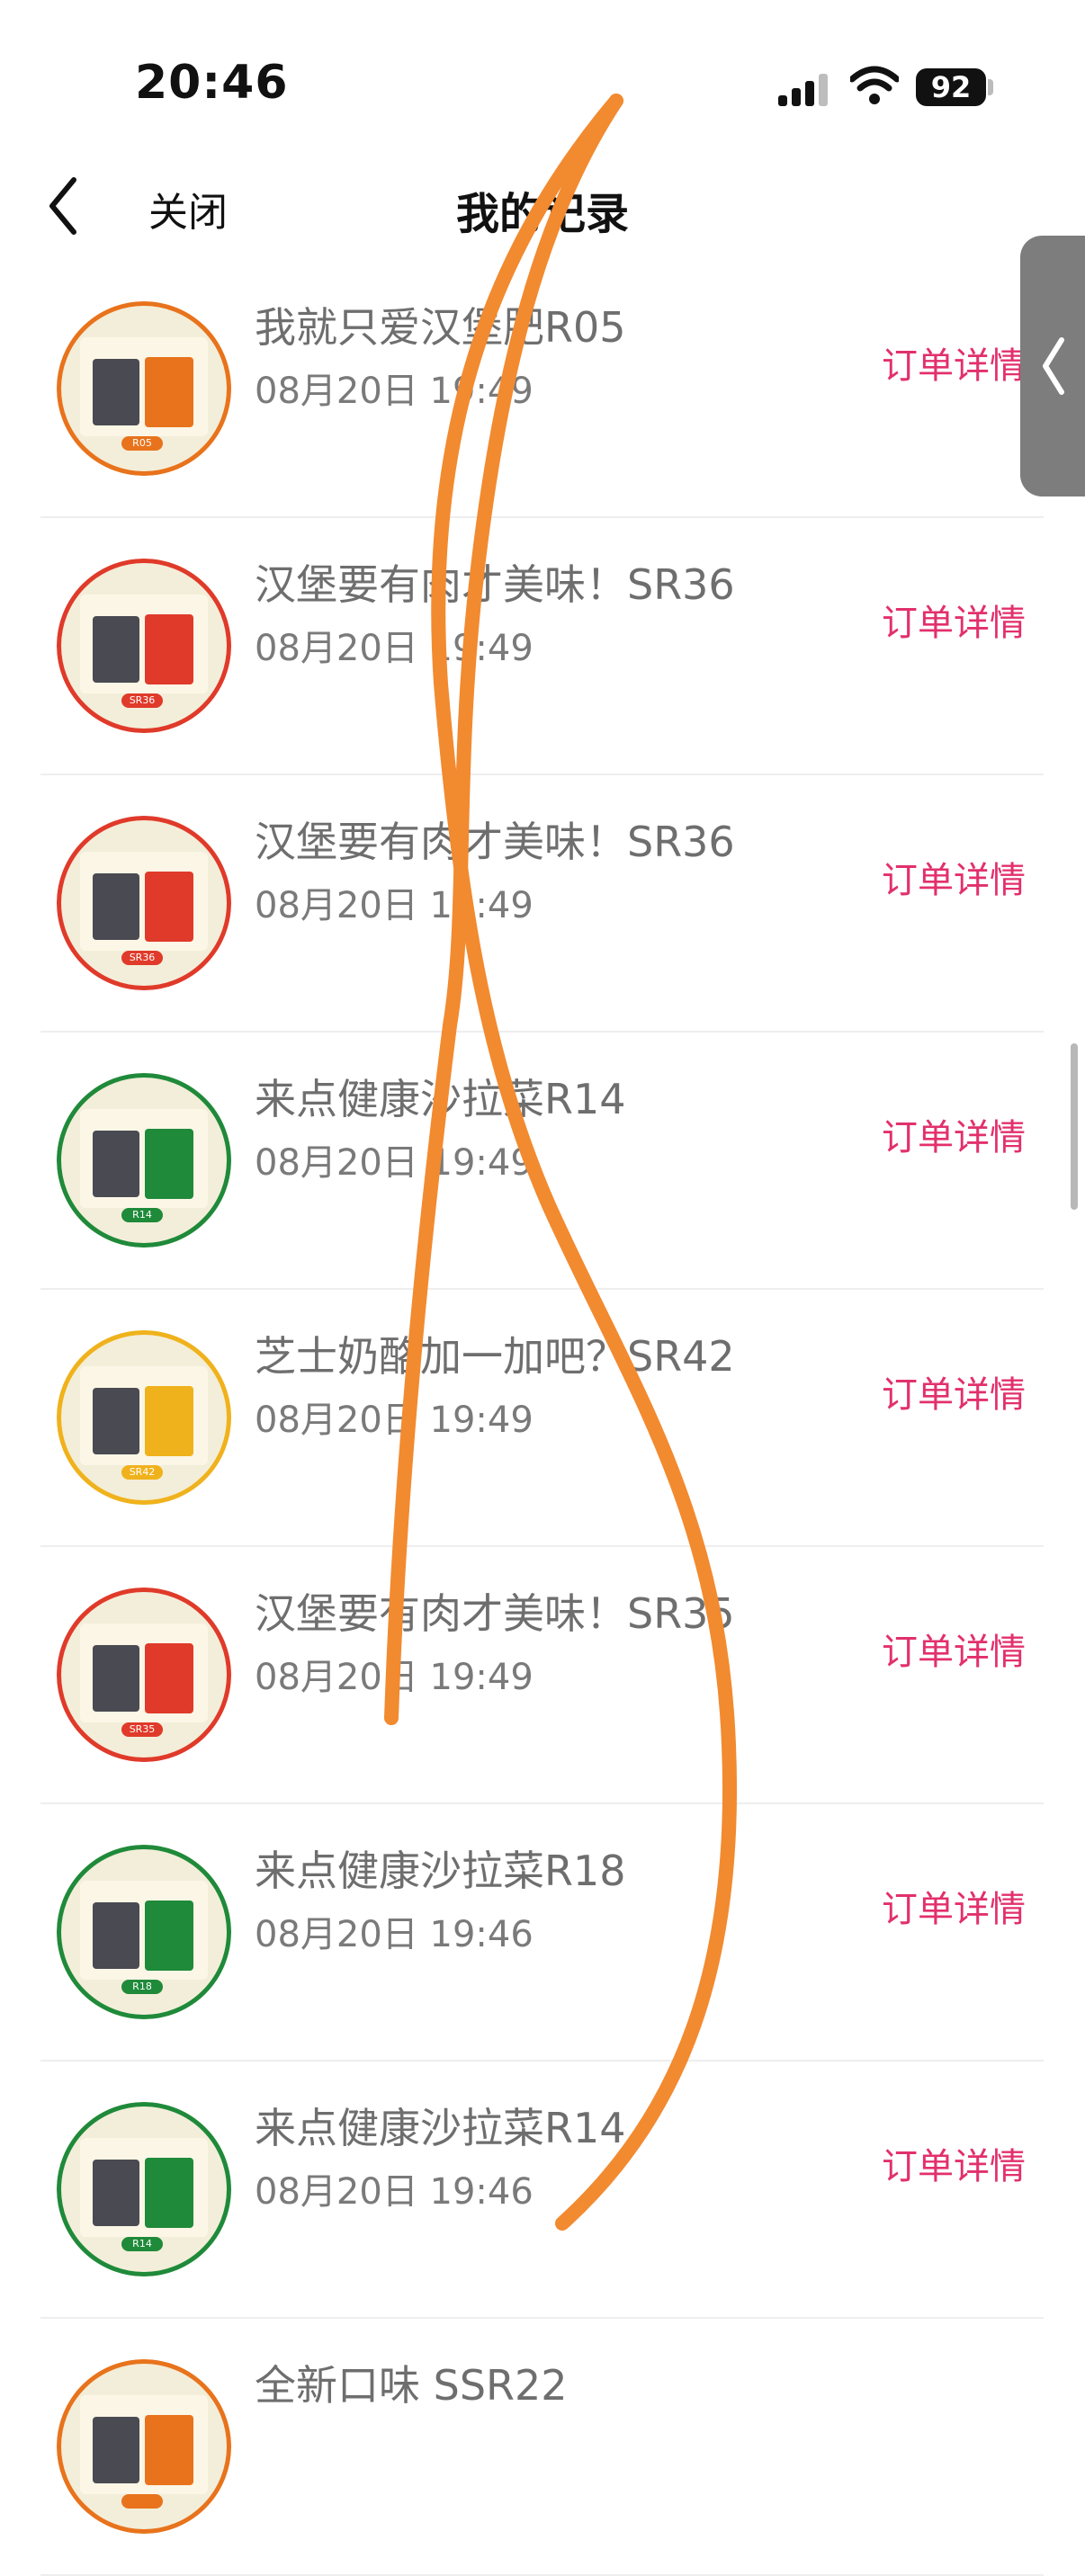 This screenshot has height=2576, width=1085. Describe the element at coordinates (440, 327) in the screenshot. I see `record-title: 我就只爱汉堡肥R05` at that location.